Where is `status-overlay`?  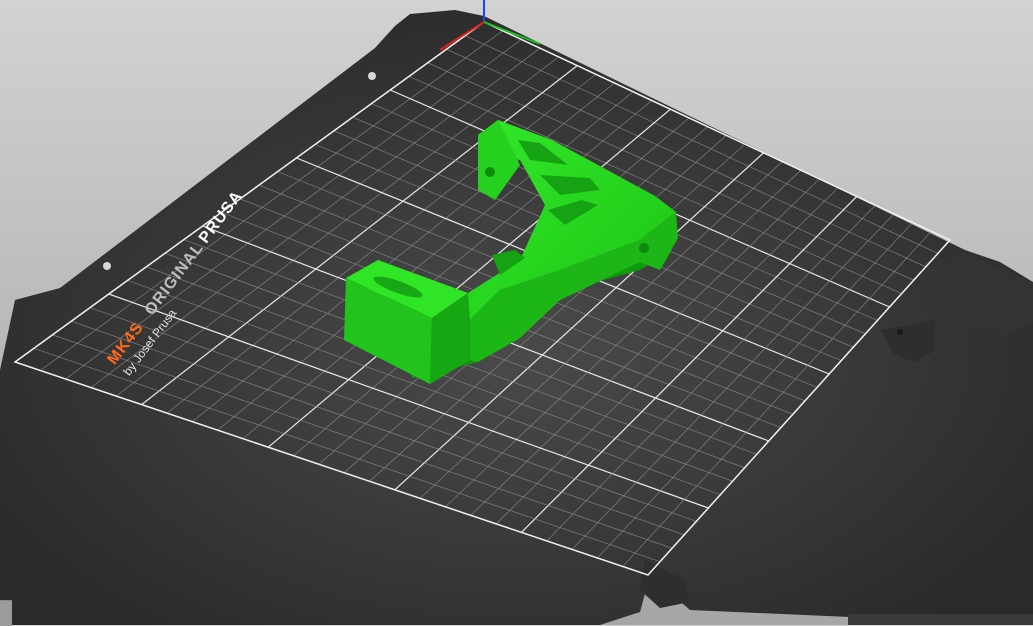 status-overlay is located at coordinates (940, 619).